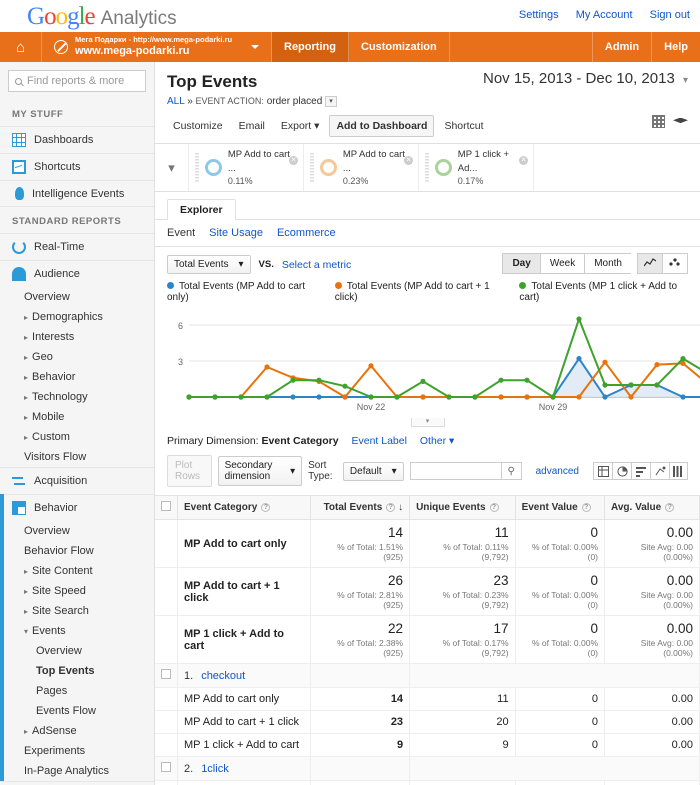 Image resolution: width=700 pixels, height=785 pixels. Describe the element at coordinates (382, 126) in the screenshot. I see `add-to-dashboard-button: Add to Dashboard` at that location.